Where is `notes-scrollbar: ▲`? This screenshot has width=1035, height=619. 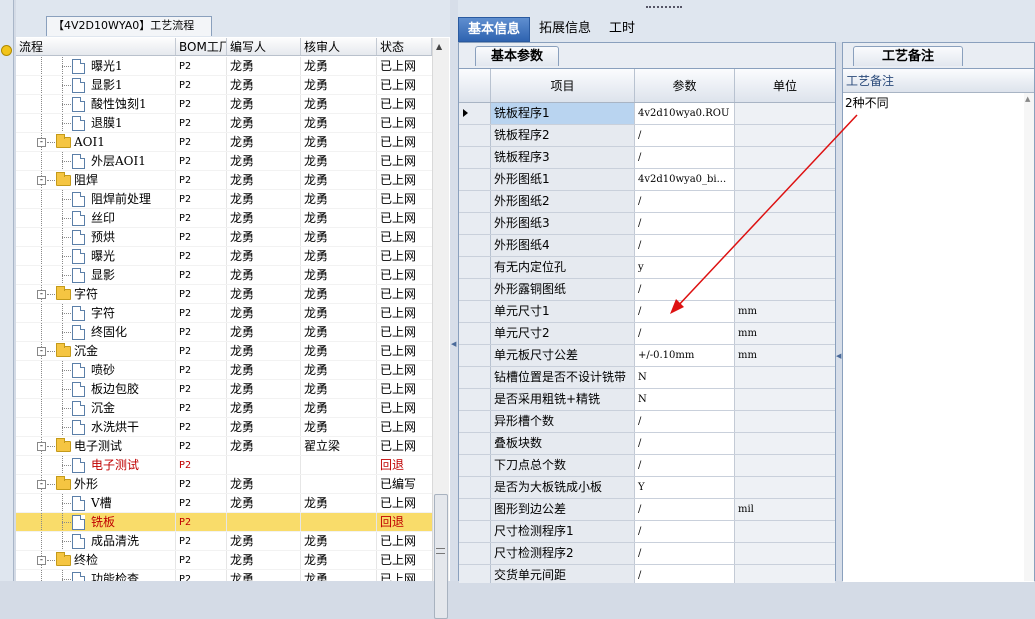 notes-scrollbar: ▲ is located at coordinates (1029, 337).